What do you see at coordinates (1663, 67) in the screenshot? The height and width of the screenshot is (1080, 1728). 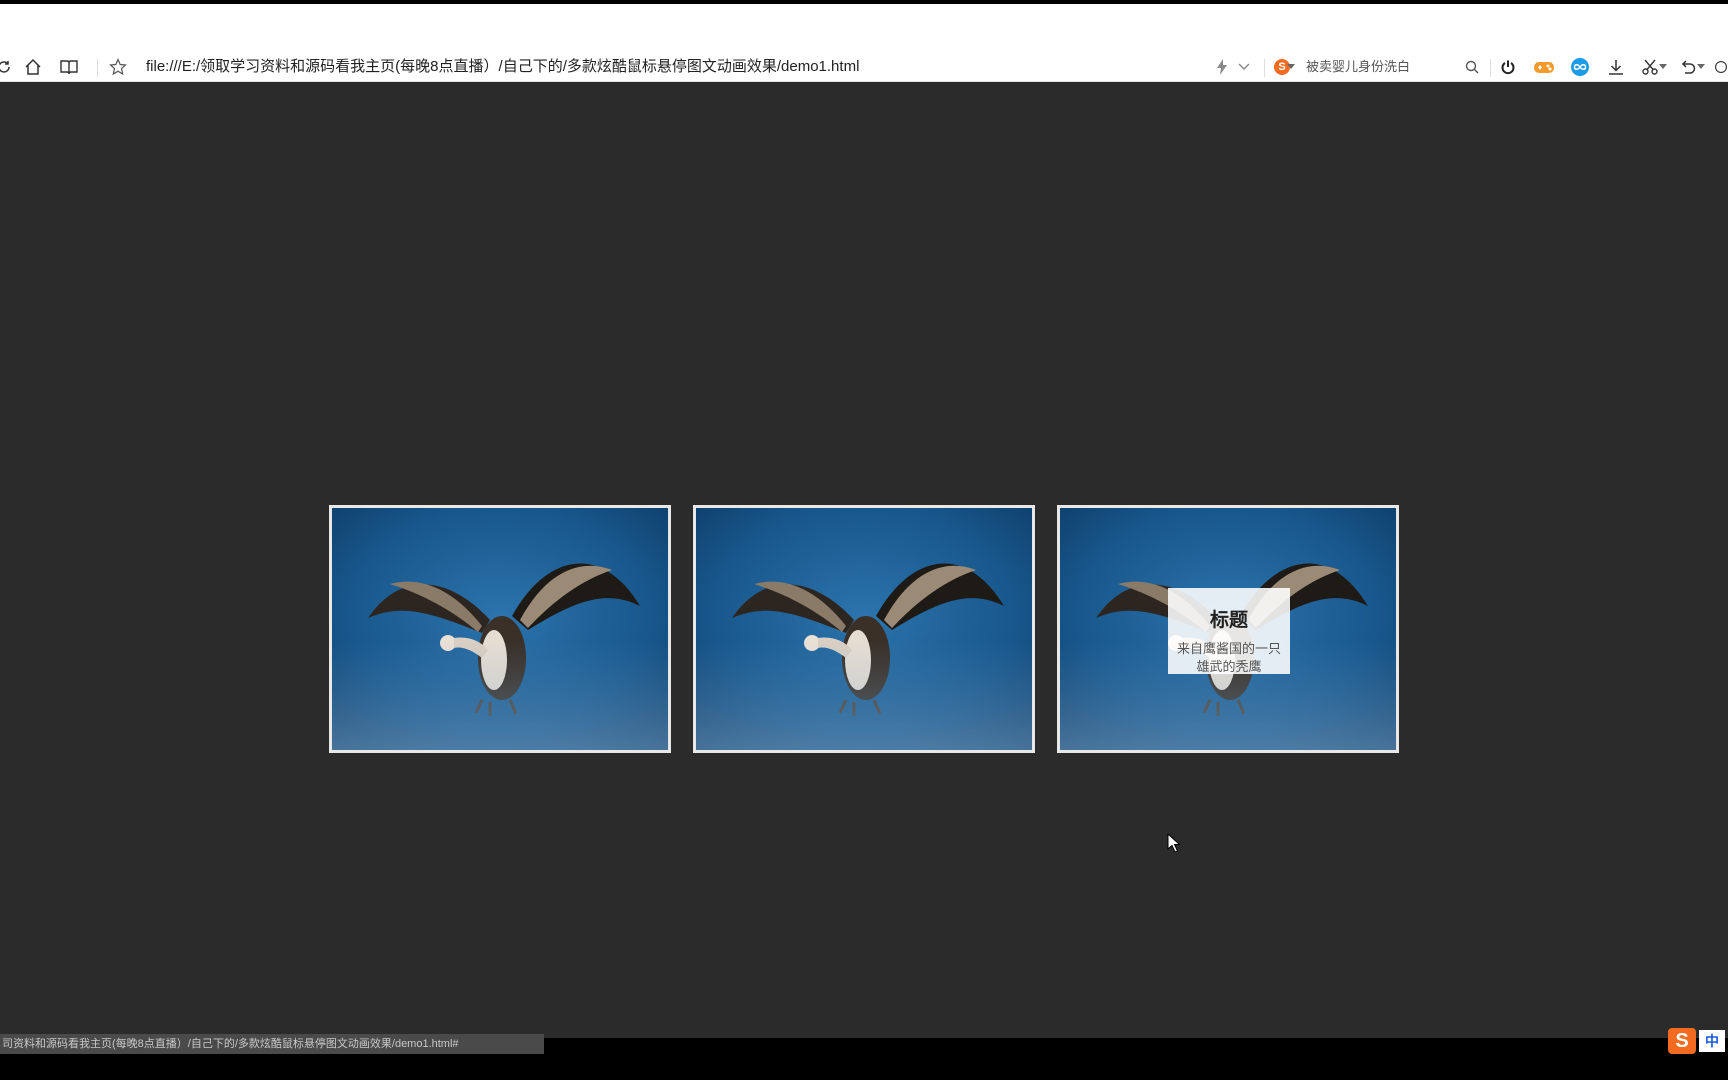 I see `scissors-chevron-down-icon` at bounding box center [1663, 67].